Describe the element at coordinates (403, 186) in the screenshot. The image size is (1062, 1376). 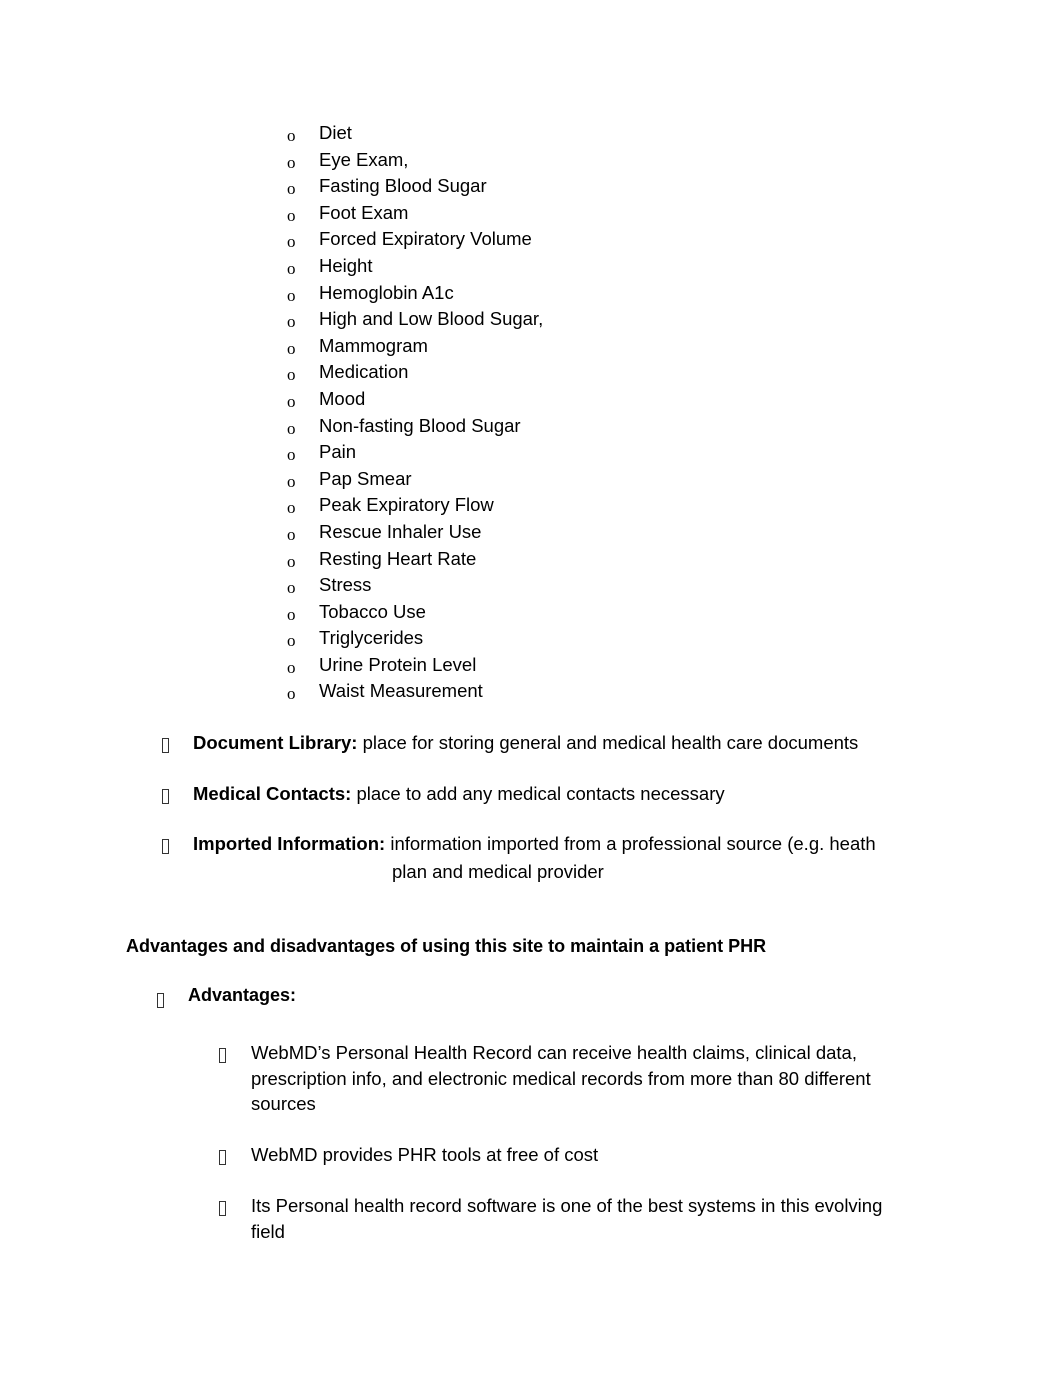
I see `list-item-text: Fasting Blood Sugar` at that location.